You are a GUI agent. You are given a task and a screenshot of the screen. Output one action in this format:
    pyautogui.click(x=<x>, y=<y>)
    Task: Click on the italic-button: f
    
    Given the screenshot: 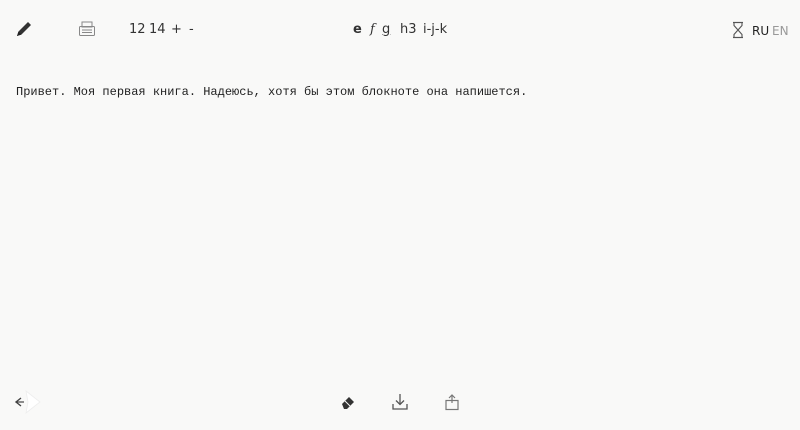 What is the action you would take?
    pyautogui.click(x=372, y=30)
    